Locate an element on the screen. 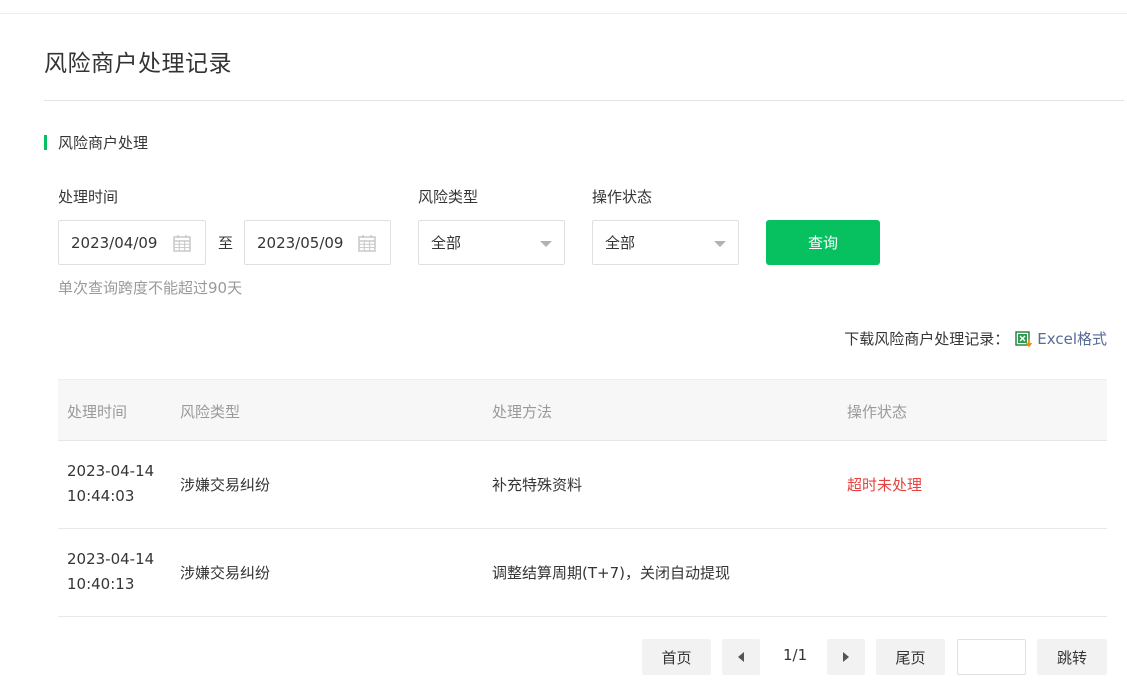  start-date-input: 2023/04/09 is located at coordinates (132, 242).